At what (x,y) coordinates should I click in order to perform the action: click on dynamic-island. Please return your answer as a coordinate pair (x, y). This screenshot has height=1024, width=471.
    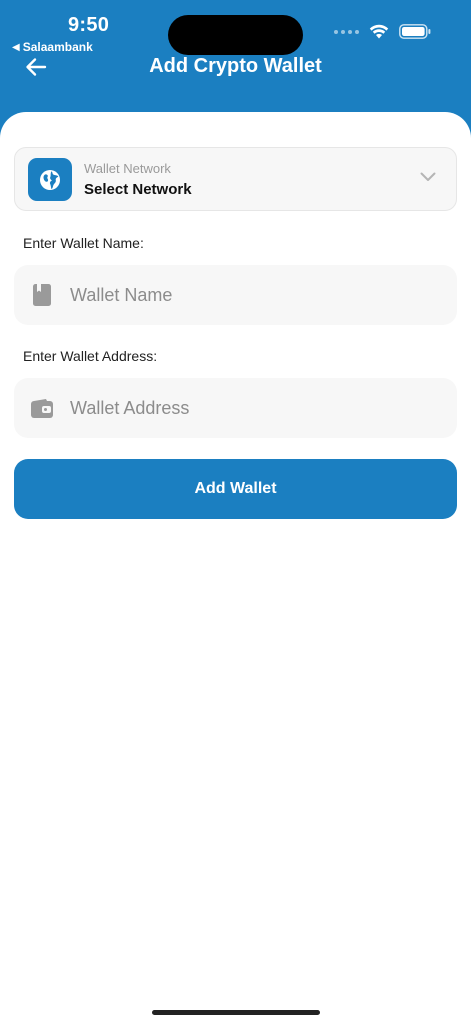
    Looking at the image, I should click on (235, 35).